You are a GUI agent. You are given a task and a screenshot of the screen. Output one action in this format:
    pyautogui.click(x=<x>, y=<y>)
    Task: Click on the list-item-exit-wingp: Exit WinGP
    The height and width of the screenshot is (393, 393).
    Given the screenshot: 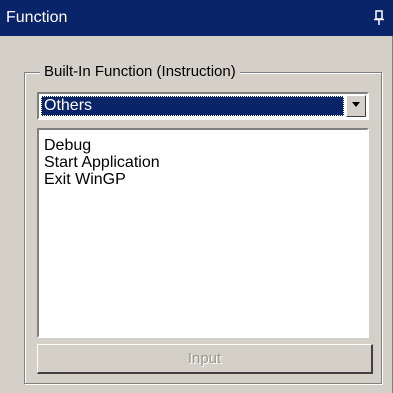 What is the action you would take?
    pyautogui.click(x=205, y=179)
    